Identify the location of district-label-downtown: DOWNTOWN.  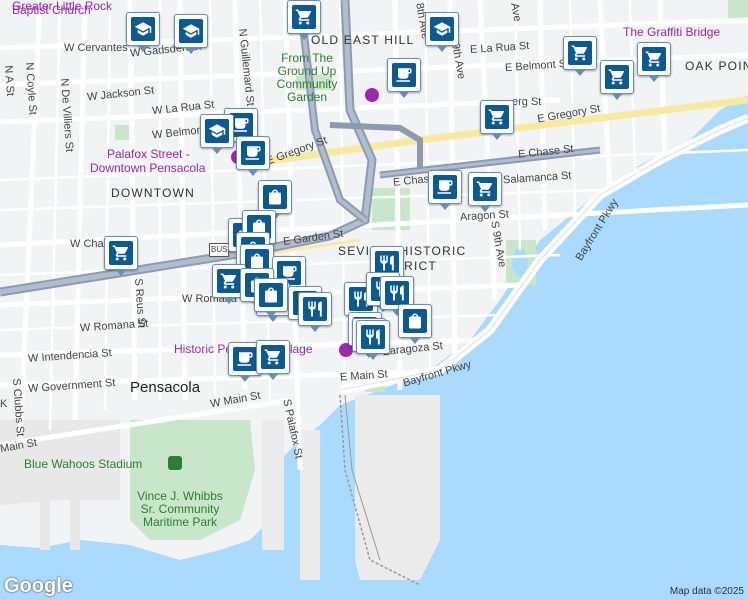
(153, 193).